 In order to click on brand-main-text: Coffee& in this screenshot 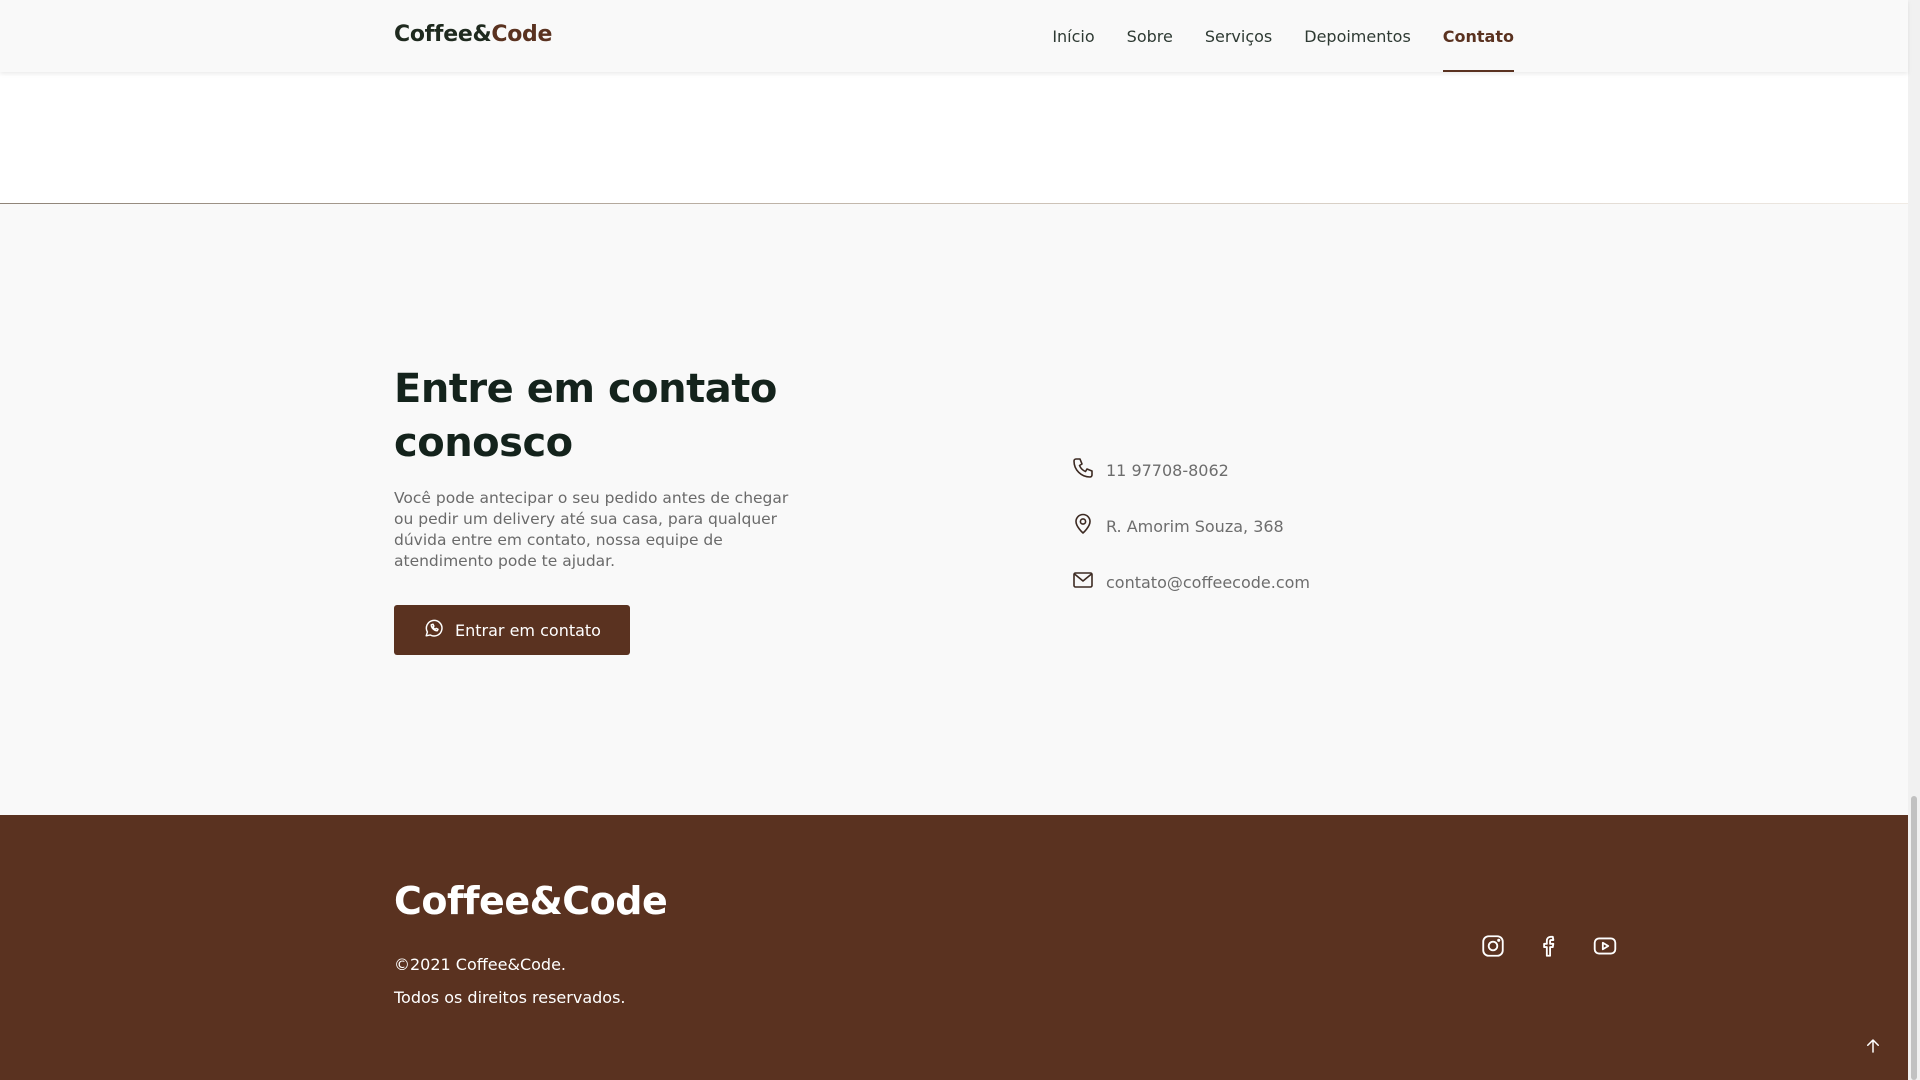, I will do `click(443, 34)`.